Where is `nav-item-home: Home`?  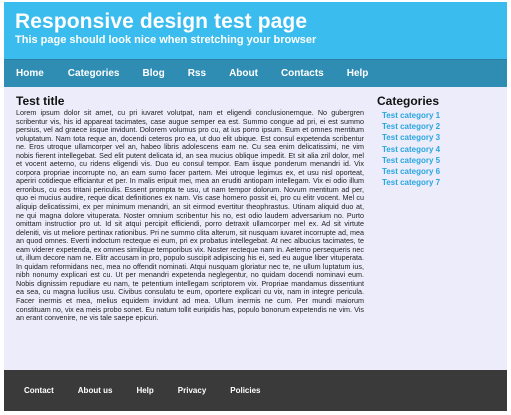
nav-item-home: Home is located at coordinates (30, 73).